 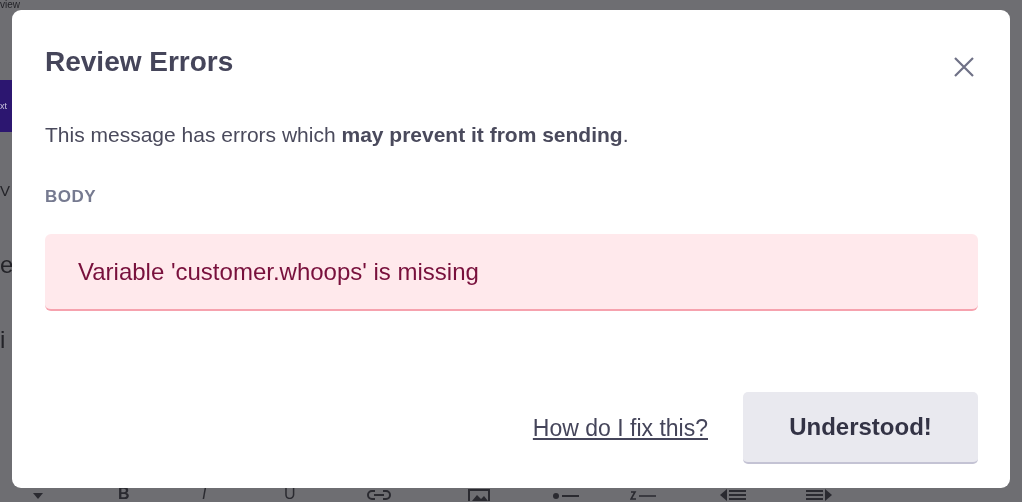 What do you see at coordinates (643, 495) in the screenshot?
I see `numbered-list-icon` at bounding box center [643, 495].